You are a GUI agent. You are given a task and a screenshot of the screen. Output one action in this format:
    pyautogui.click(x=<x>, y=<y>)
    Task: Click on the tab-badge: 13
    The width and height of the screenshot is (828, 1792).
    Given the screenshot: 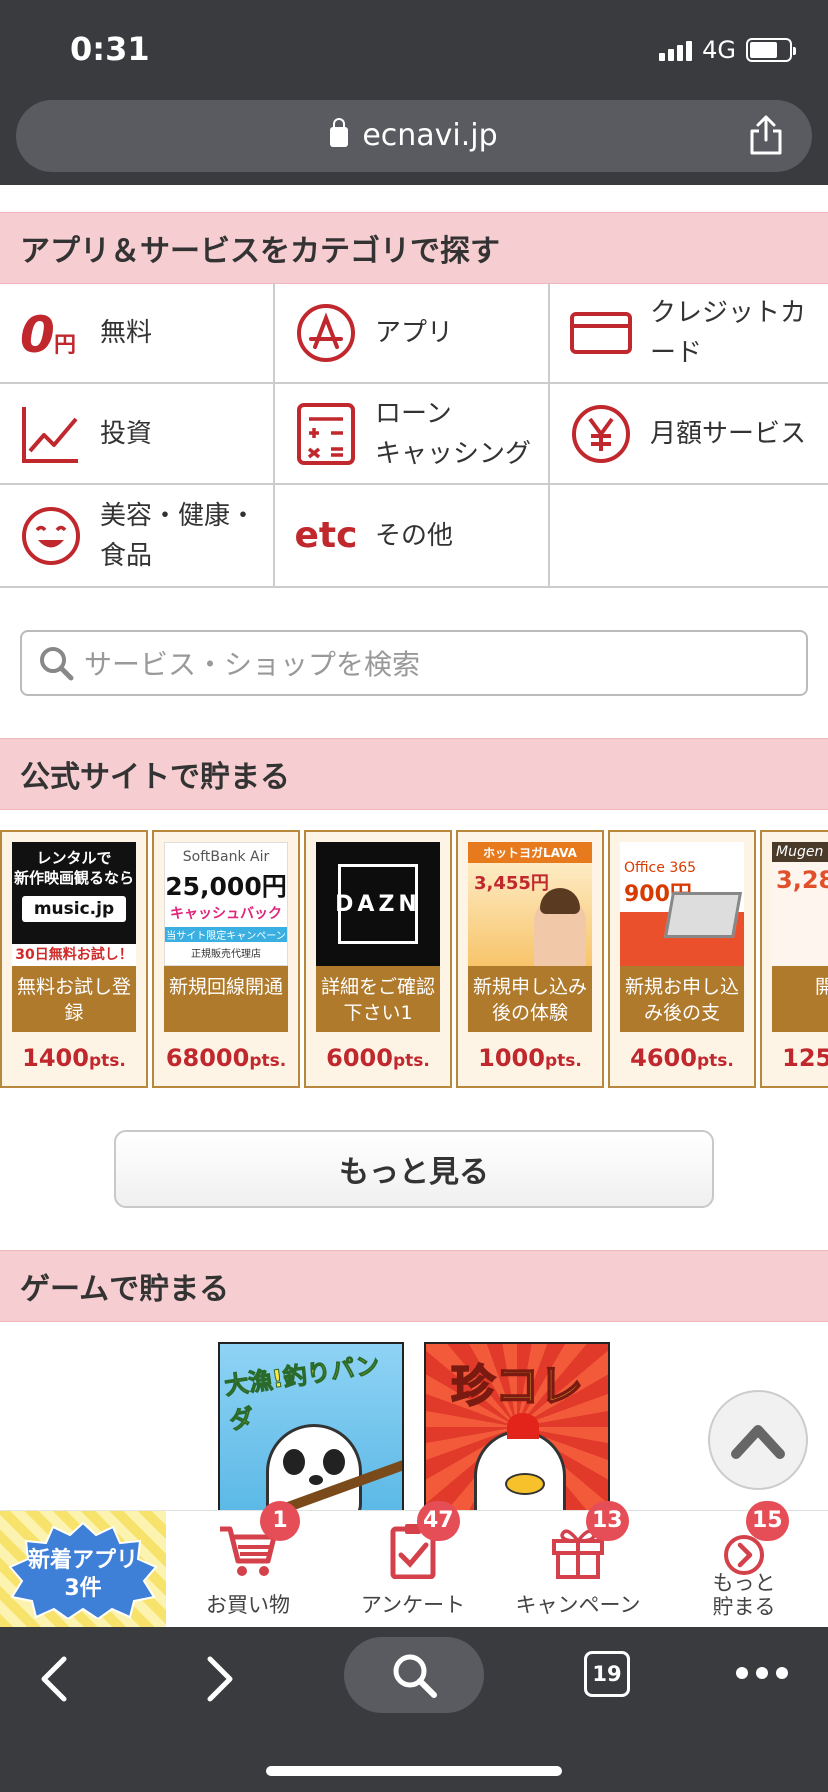 What is the action you would take?
    pyautogui.click(x=607, y=1521)
    